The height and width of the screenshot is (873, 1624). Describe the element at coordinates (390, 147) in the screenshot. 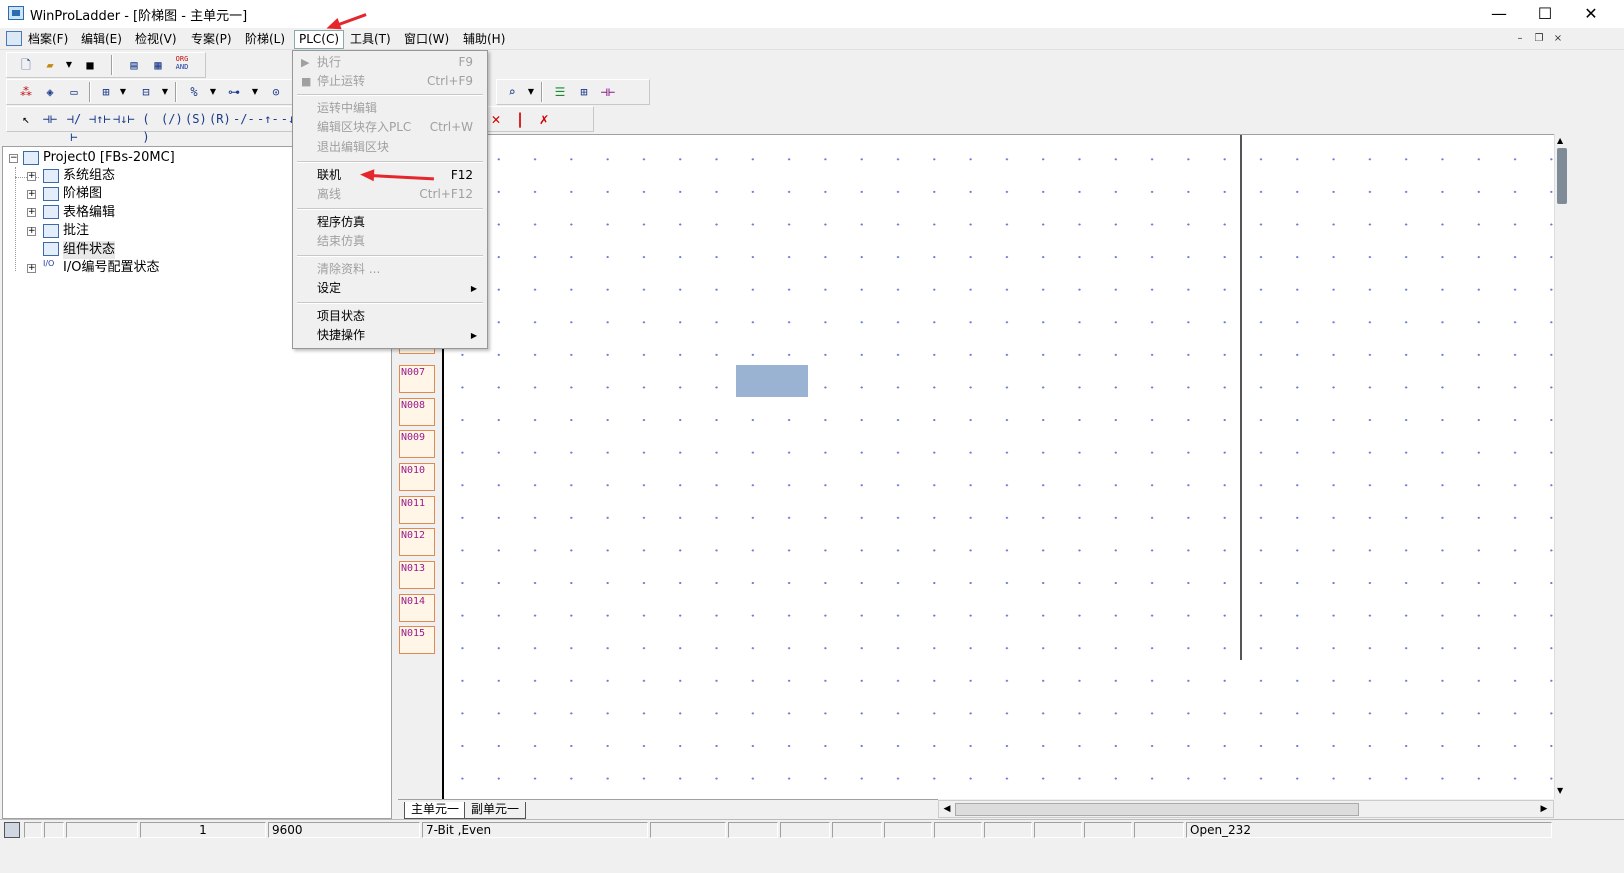

I see `menu-item-exit-block: 退出编辑区块` at that location.